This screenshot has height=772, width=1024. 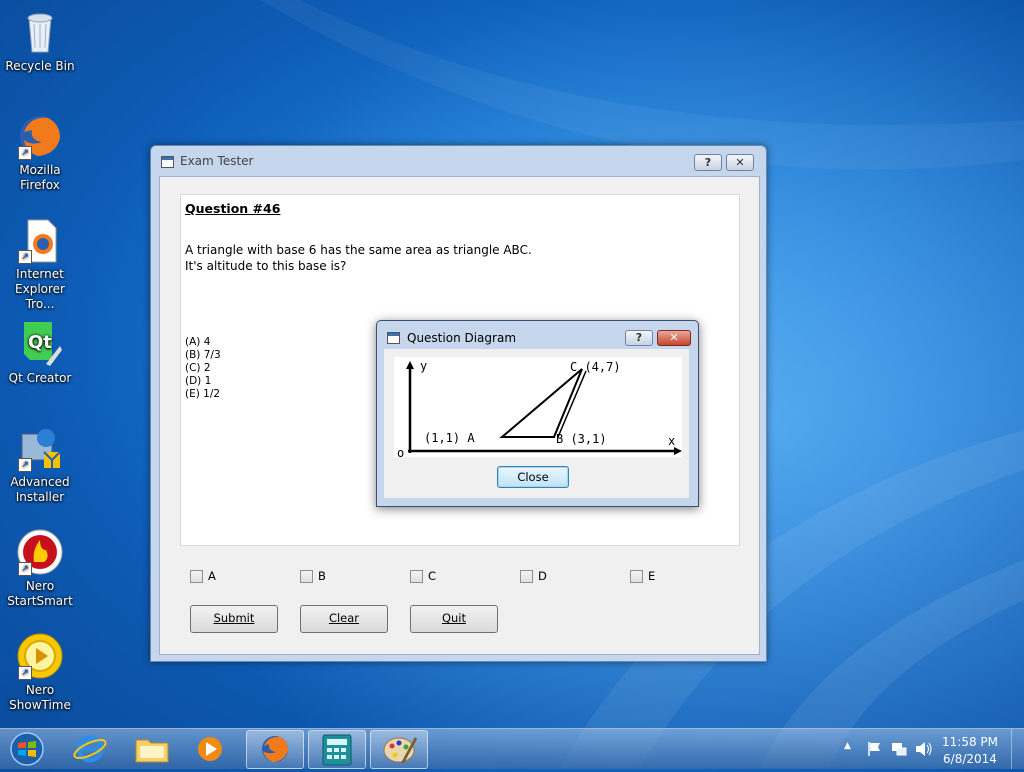 I want to click on calculator-icon, so click(x=337, y=750).